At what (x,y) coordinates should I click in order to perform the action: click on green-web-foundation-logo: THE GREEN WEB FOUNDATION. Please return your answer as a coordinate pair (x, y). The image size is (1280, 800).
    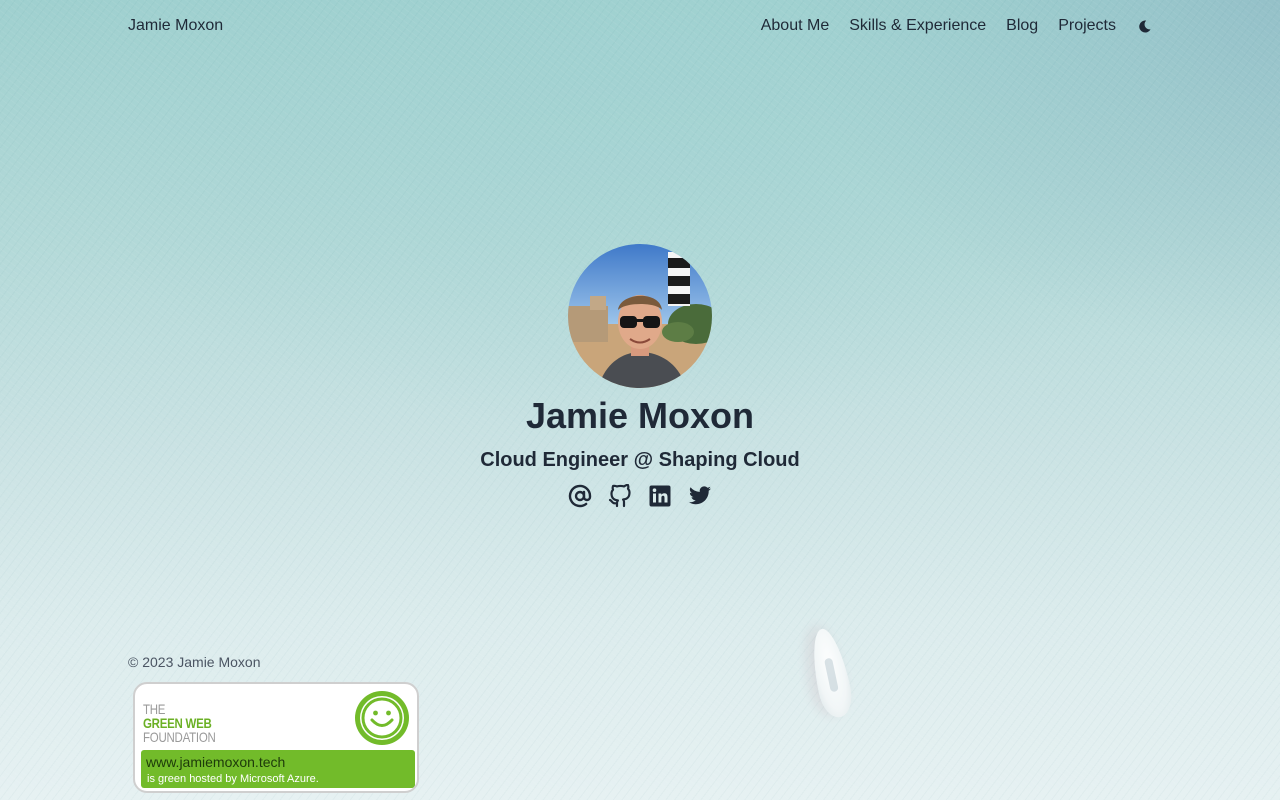
    Looking at the image, I should click on (179, 723).